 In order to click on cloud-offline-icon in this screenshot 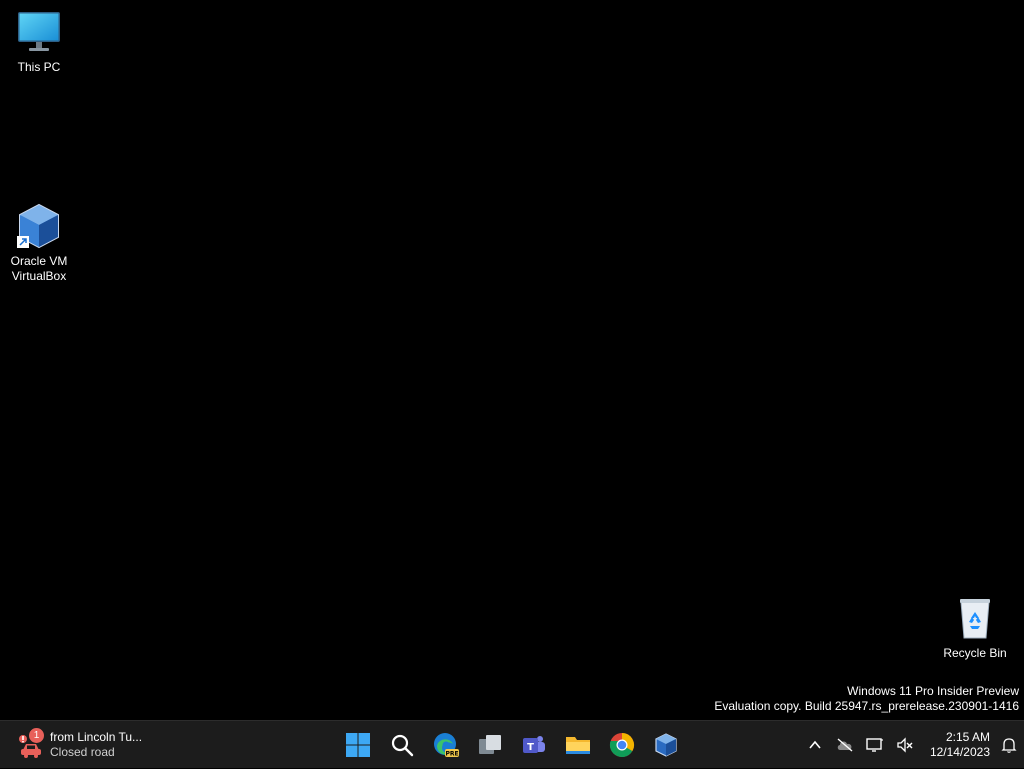, I will do `click(845, 745)`.